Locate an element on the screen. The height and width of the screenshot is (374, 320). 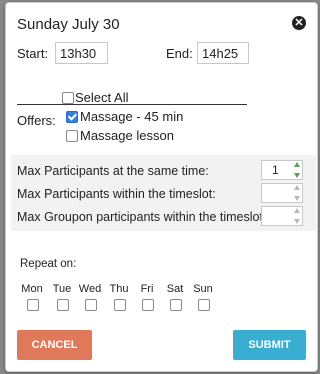
repeat-label: Repeat on: is located at coordinates (48, 264).